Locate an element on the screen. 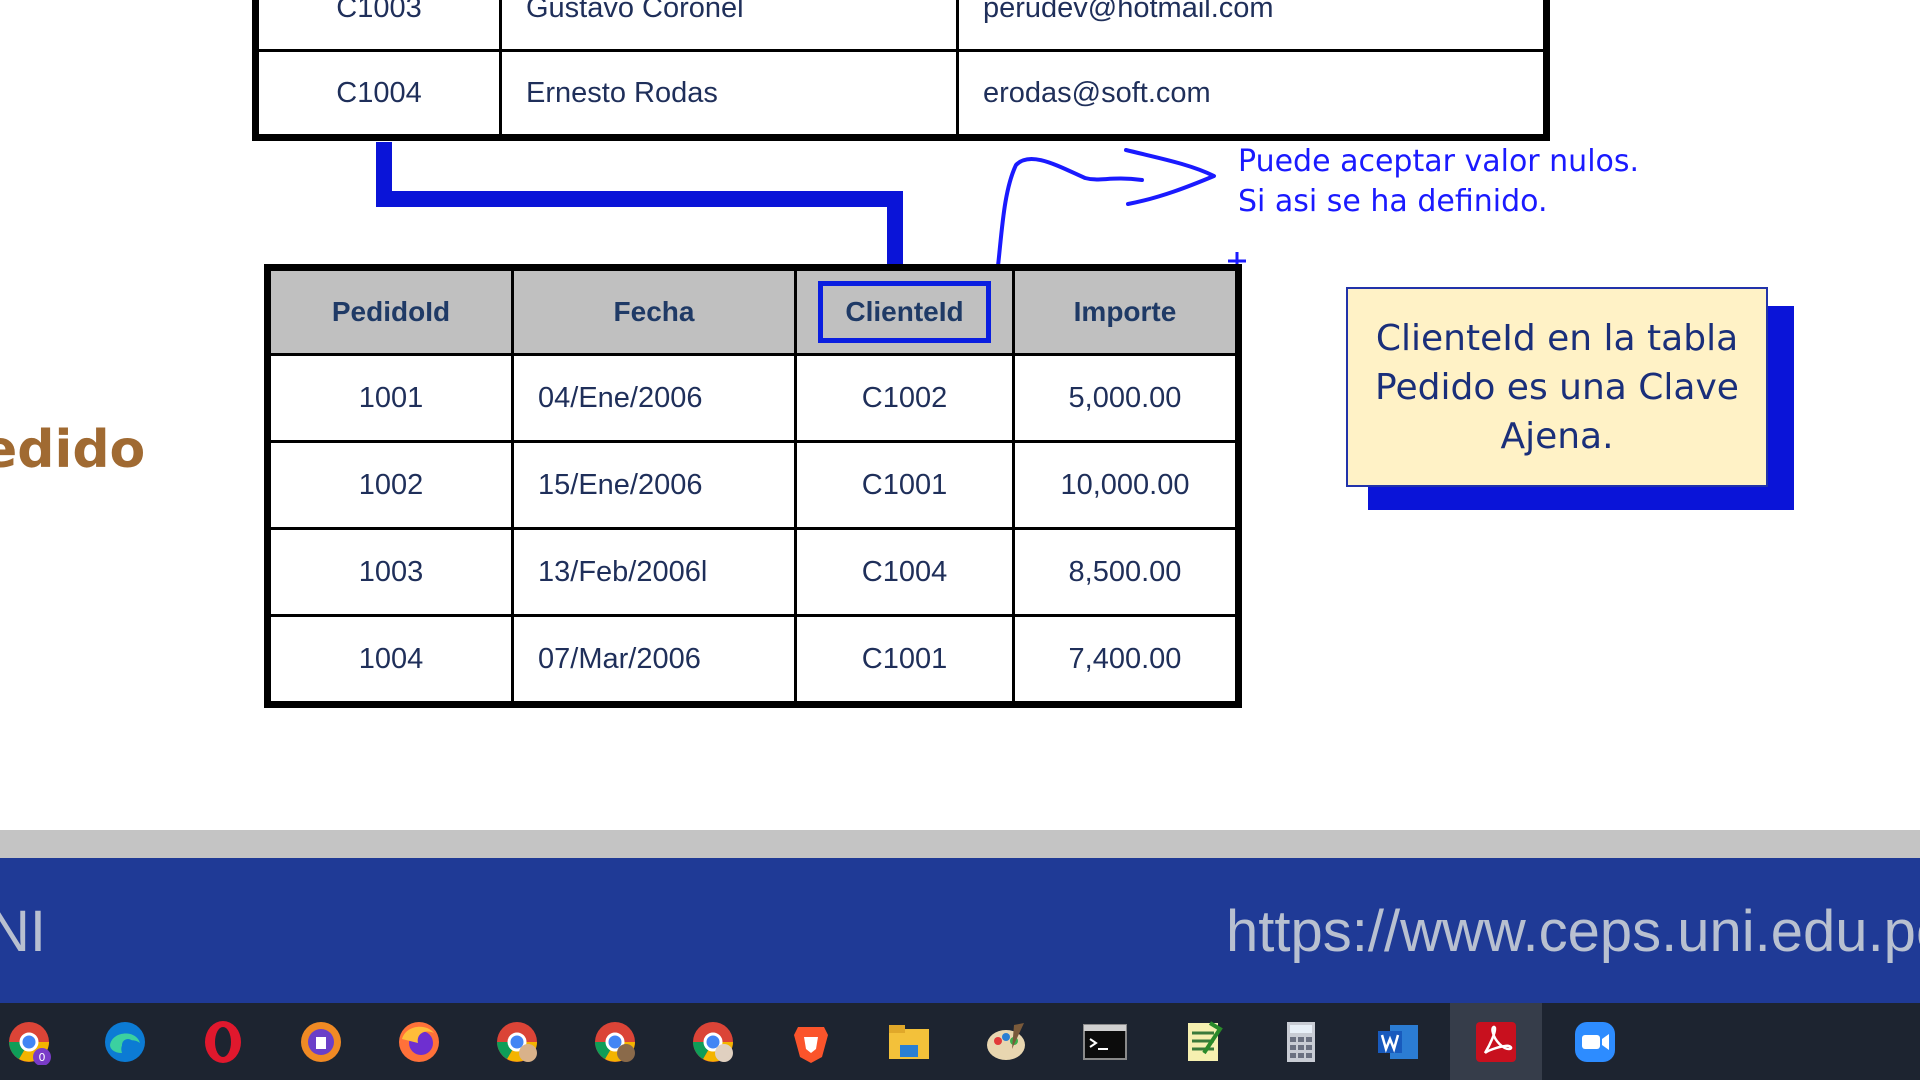 The width and height of the screenshot is (1920, 1080). chrome-icon is located at coordinates (517, 1042).